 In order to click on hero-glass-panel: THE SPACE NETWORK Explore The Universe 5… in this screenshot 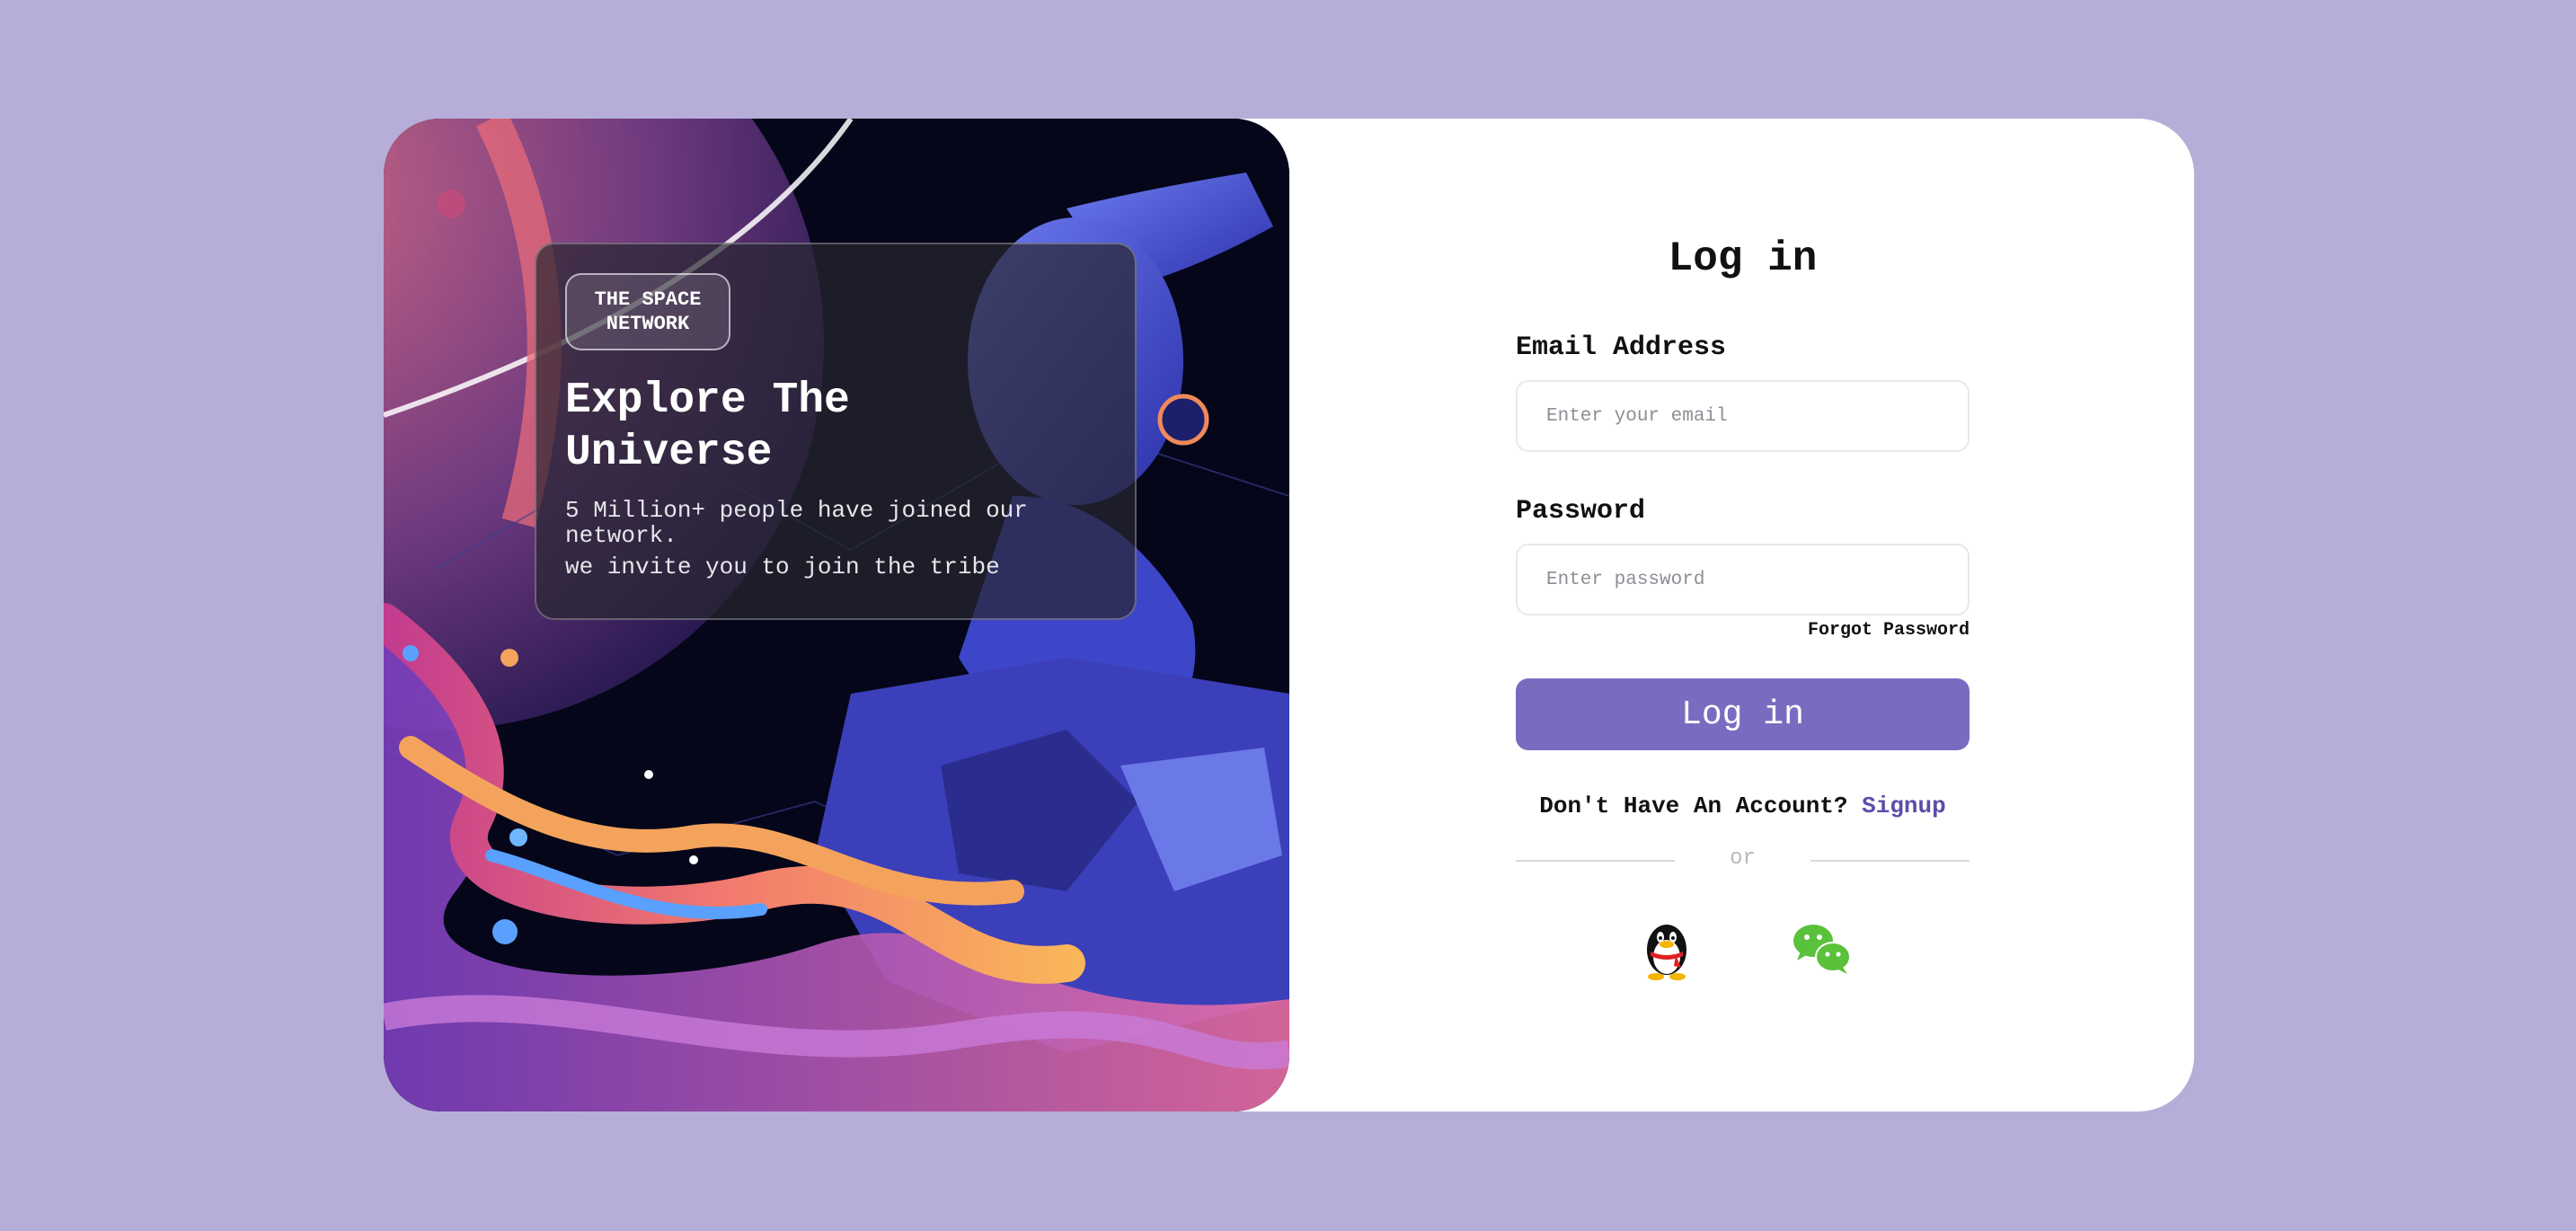, I will do `click(836, 431)`.